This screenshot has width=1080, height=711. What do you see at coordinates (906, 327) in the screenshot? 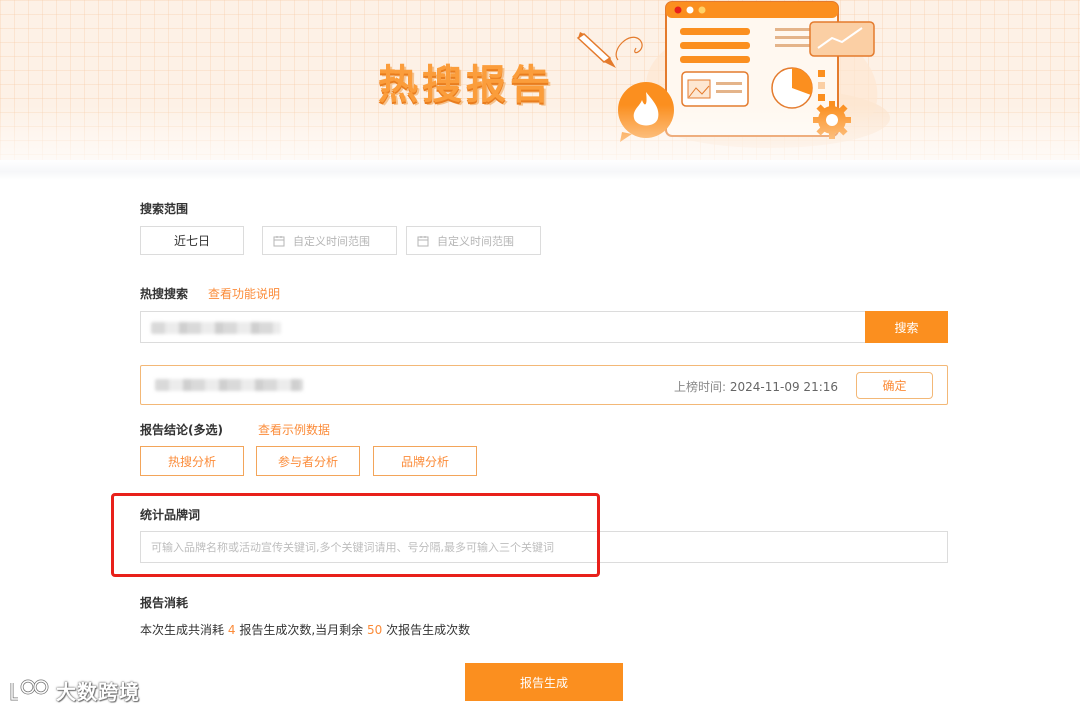
I see `search-button: 搜索` at bounding box center [906, 327].